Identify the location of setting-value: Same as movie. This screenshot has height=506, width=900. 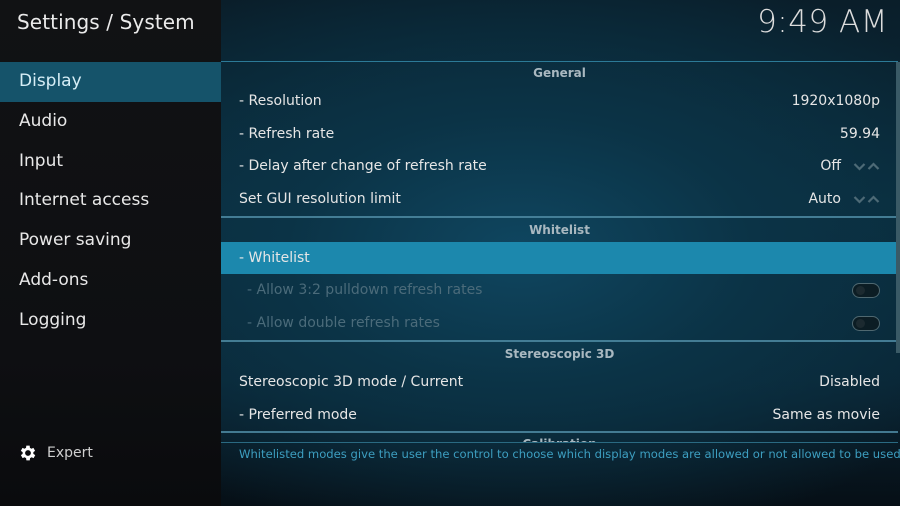
(826, 414).